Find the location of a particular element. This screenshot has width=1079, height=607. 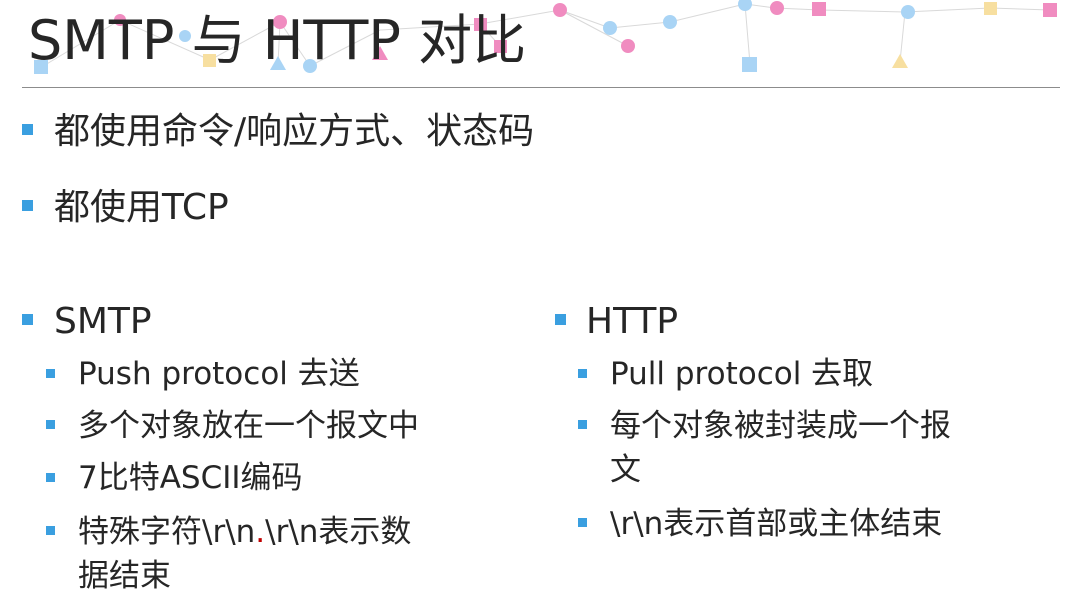

smtp-item-push: Push protocol 去送 is located at coordinates (219, 374).